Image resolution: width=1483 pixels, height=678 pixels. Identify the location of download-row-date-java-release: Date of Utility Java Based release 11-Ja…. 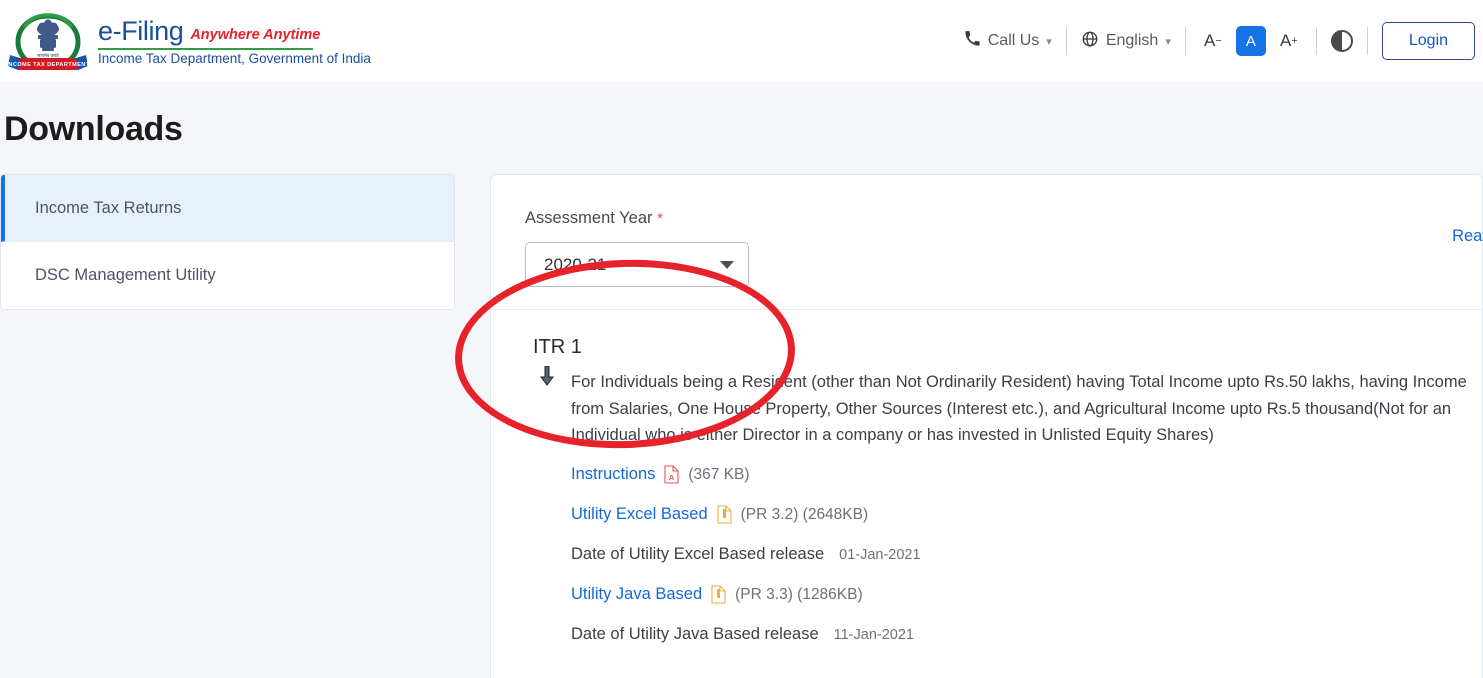
(1026, 634).